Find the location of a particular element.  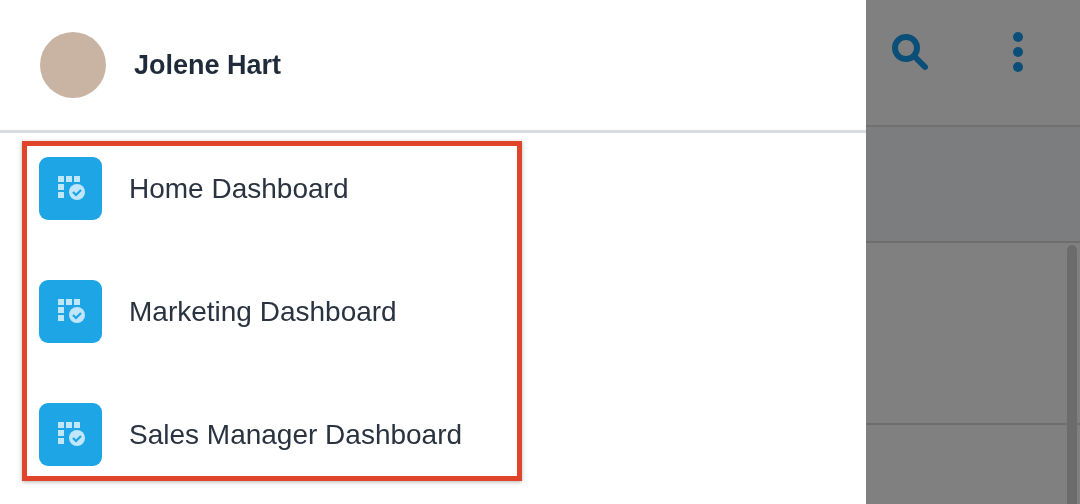

search-icon is located at coordinates (910, 52).